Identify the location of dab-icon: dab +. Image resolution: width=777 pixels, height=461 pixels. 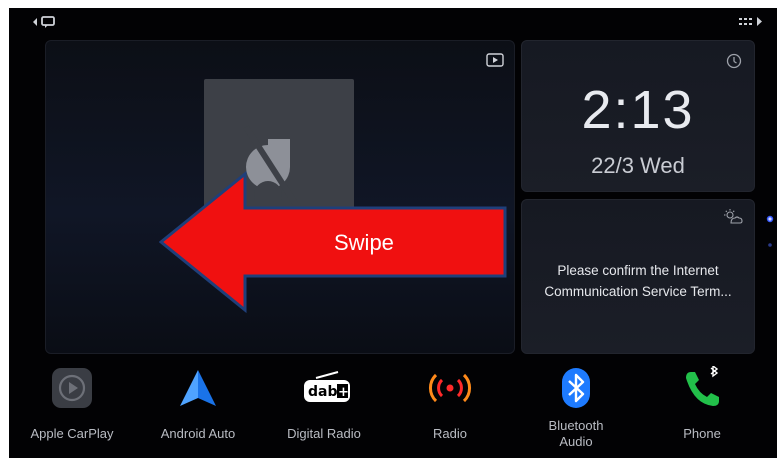
(326, 388).